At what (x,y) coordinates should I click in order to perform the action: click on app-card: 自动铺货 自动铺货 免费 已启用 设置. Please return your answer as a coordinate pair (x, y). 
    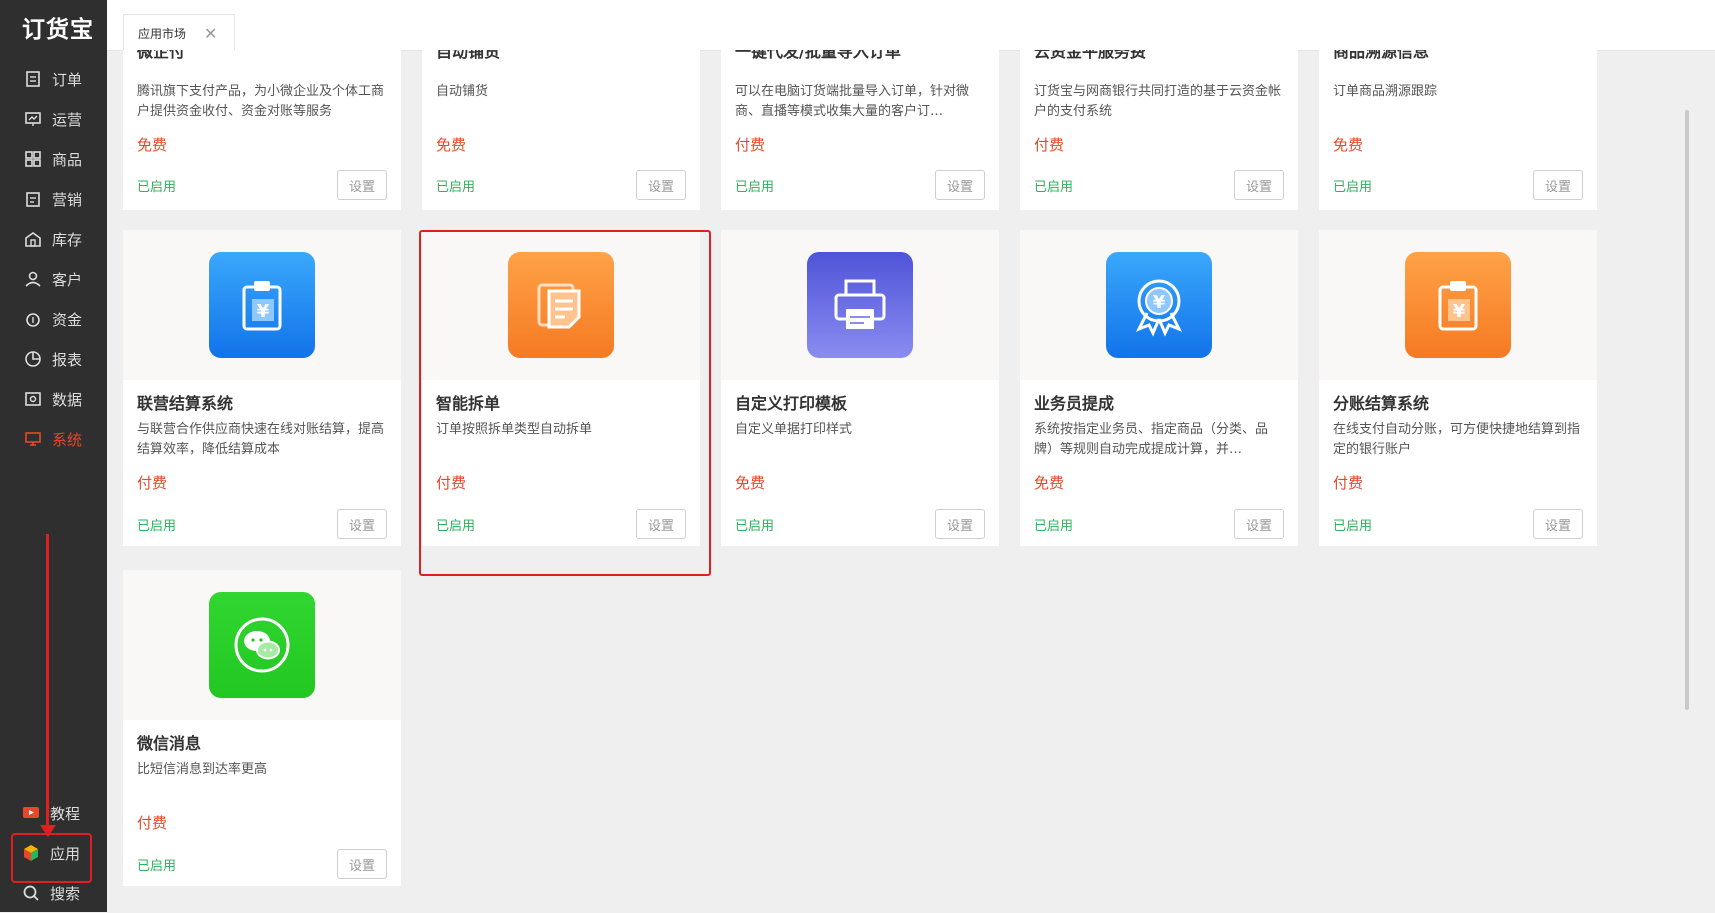
    Looking at the image, I should click on (561, 130).